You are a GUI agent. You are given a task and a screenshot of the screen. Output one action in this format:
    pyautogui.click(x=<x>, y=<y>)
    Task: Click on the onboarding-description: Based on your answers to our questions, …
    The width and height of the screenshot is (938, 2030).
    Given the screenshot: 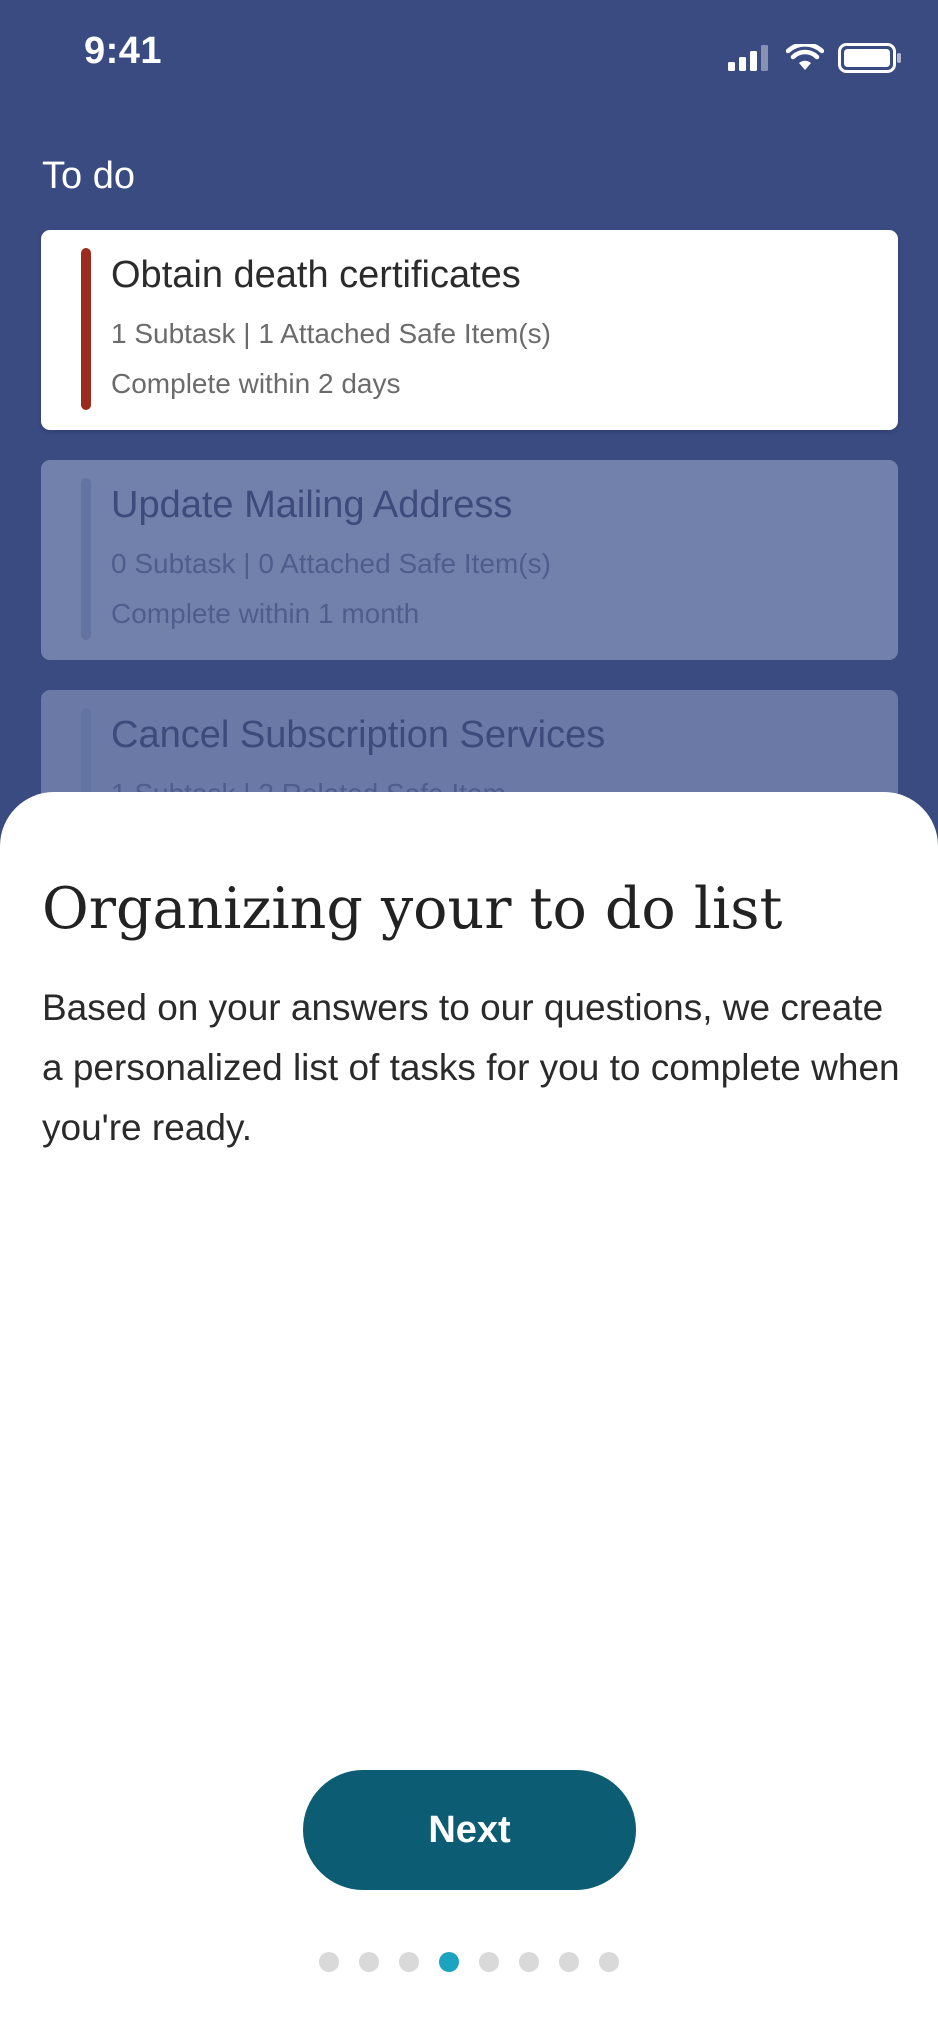 What is the action you would take?
    pyautogui.click(x=471, y=1067)
    